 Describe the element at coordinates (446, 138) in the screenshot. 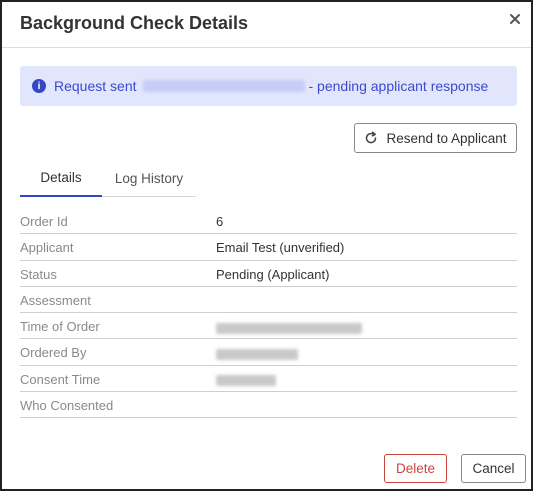

I see `resend-label: Resend to Applicant` at that location.